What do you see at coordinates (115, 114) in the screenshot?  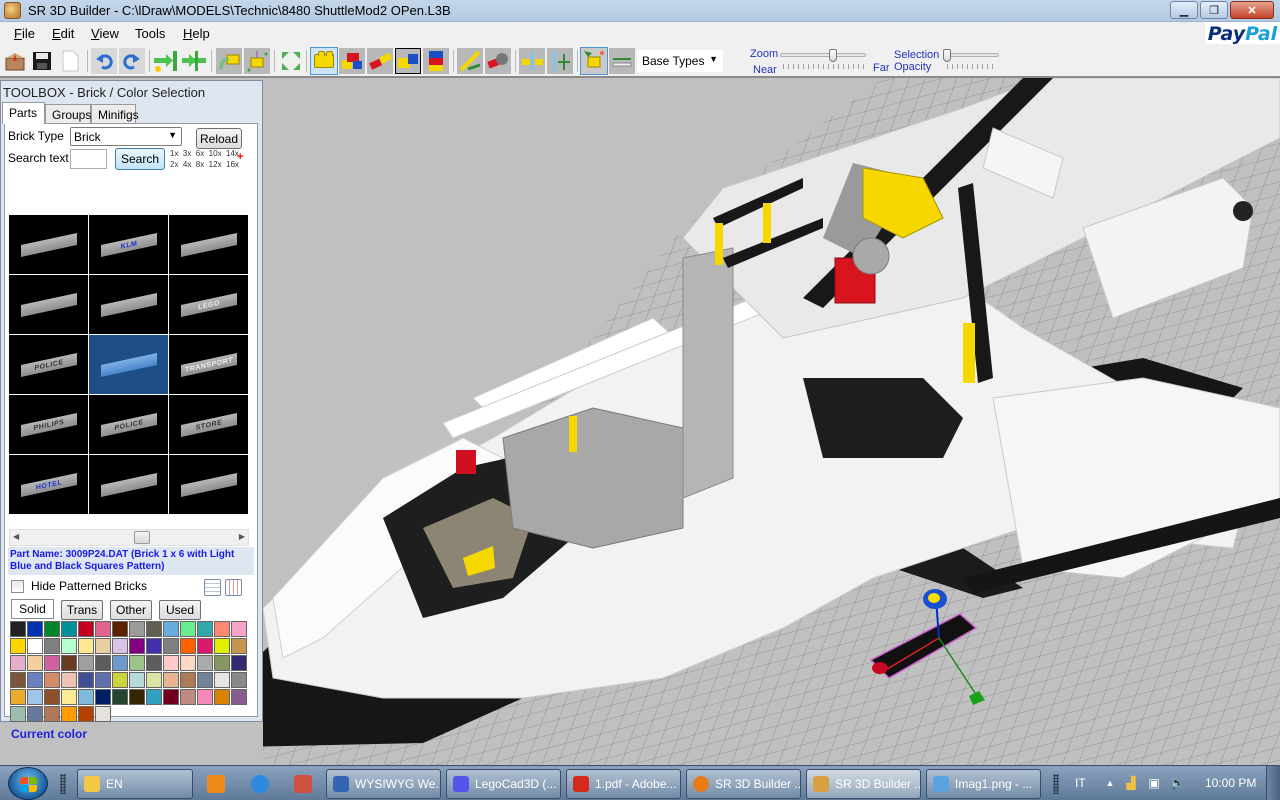 I see `tab-minifigs: Minifigs` at bounding box center [115, 114].